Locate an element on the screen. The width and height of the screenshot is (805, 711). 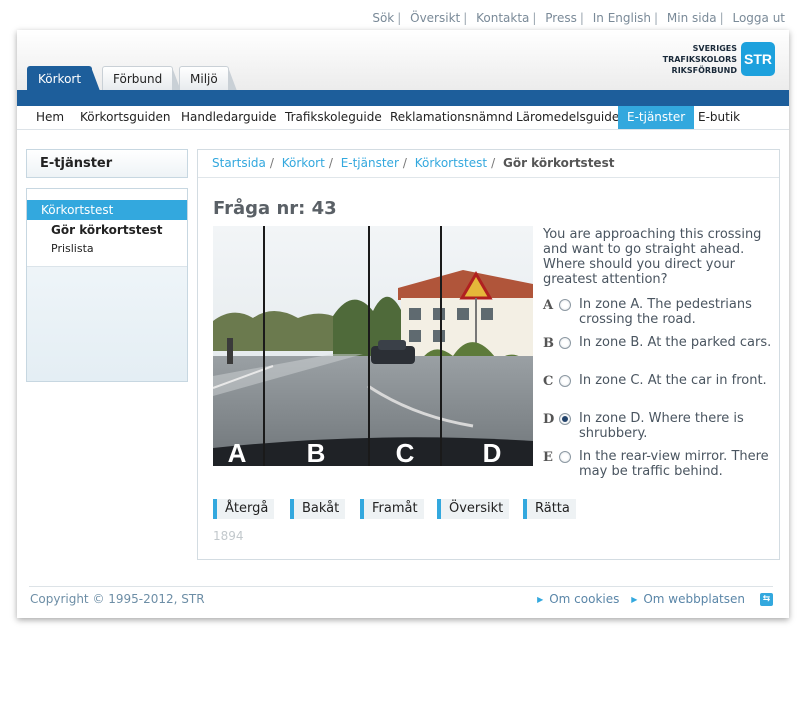
option-text: In zone B. At the parked cars. is located at coordinates (675, 342).